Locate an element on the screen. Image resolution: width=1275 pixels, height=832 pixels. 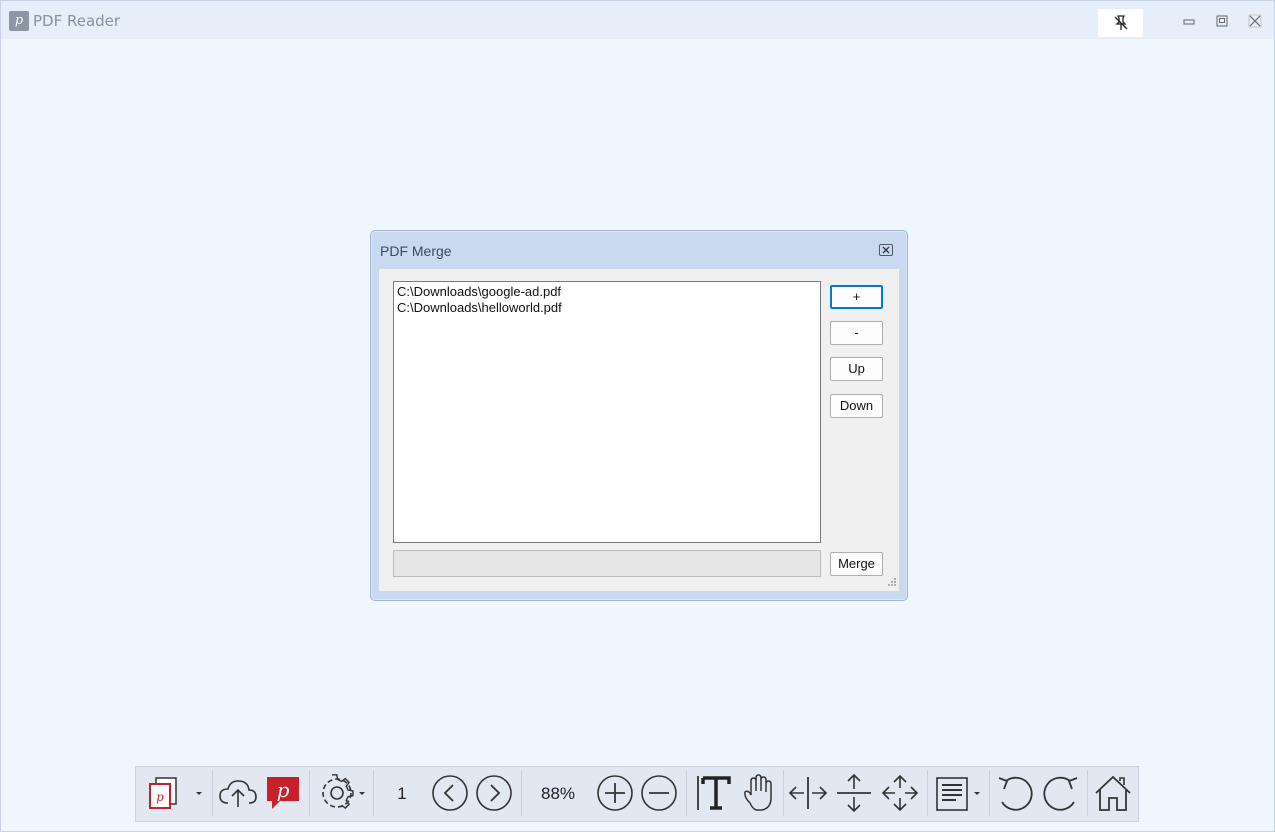
fit-width-button is located at coordinates (808, 793).